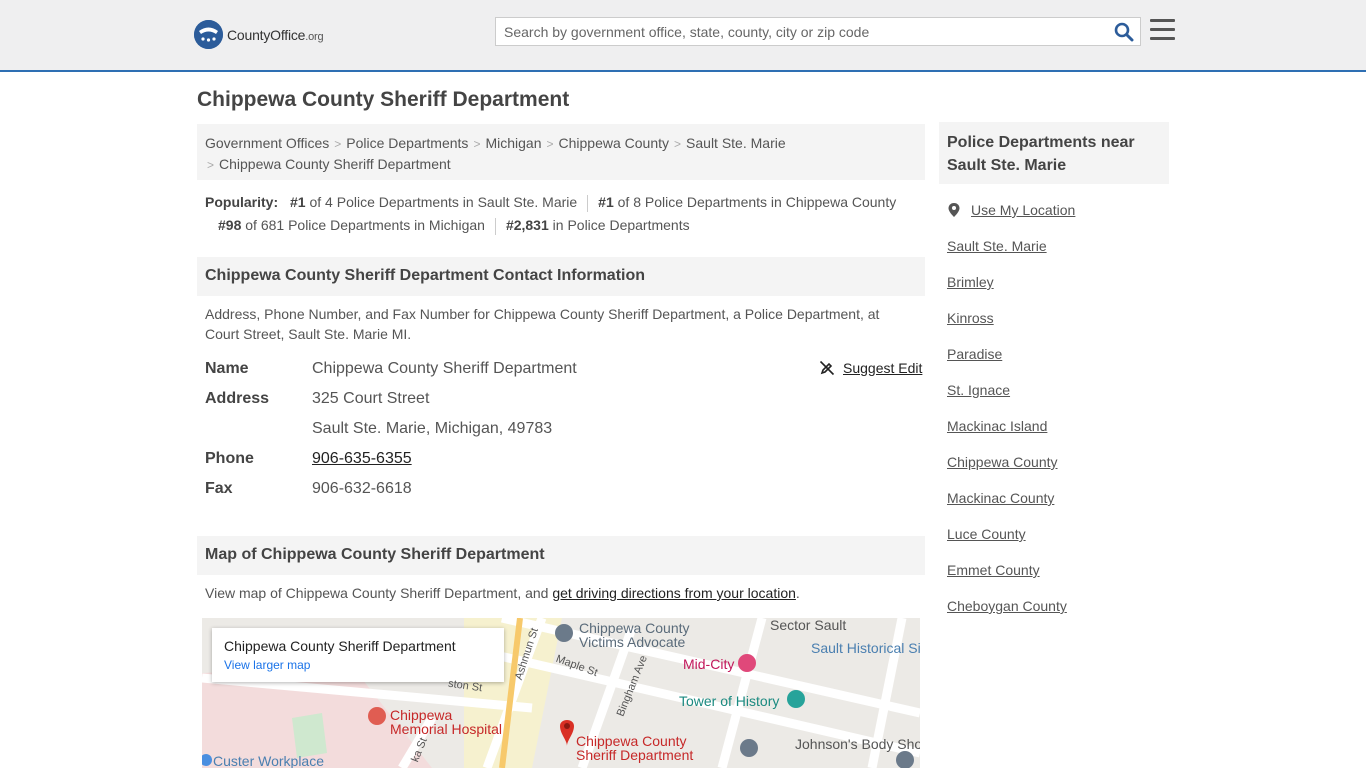  What do you see at coordinates (227, 368) in the screenshot?
I see `name-label: Name` at bounding box center [227, 368].